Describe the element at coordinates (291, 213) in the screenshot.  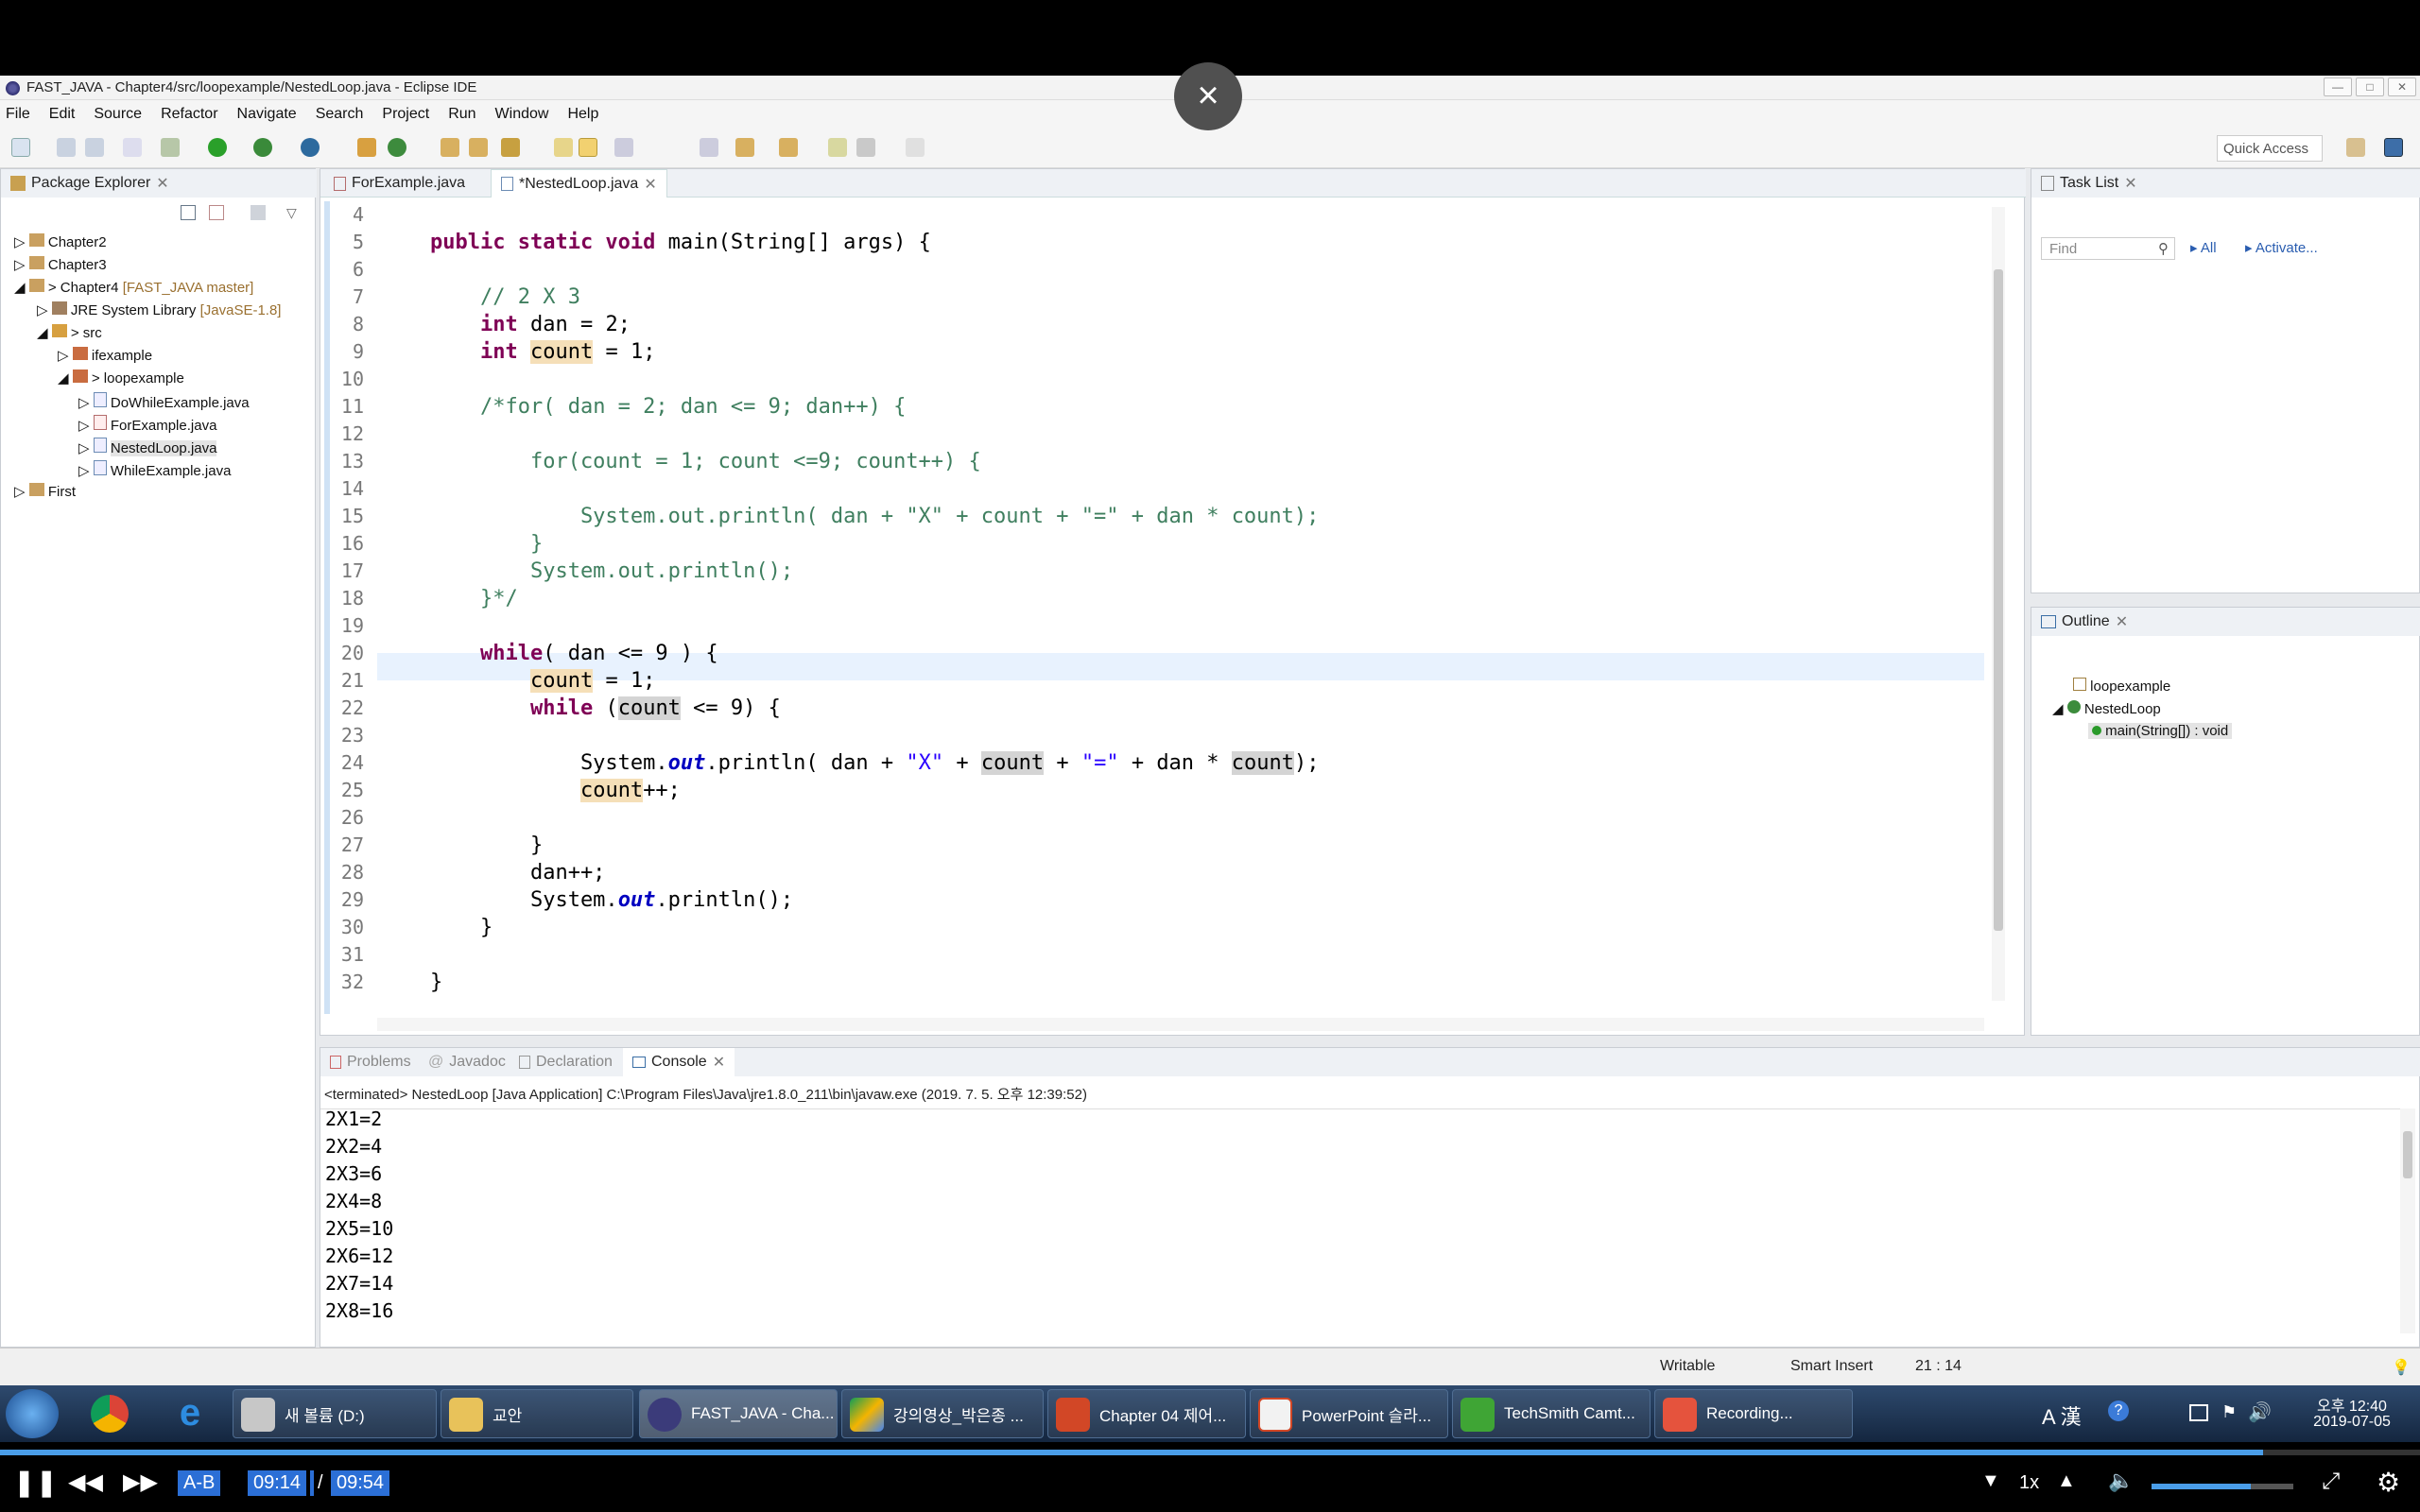
I see `view-menu-icon: ▽` at that location.